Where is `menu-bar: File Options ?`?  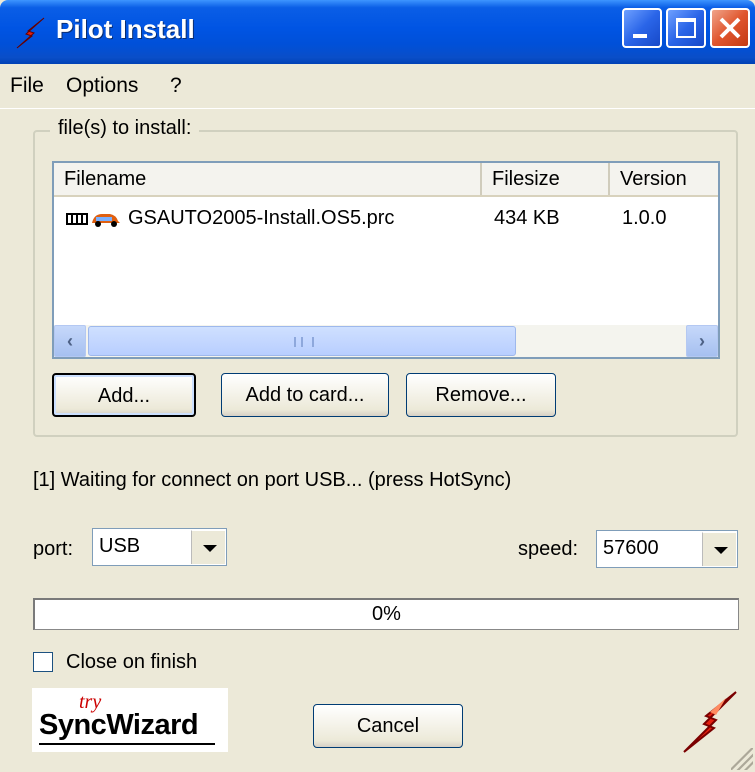
menu-bar: File Options ? is located at coordinates (377, 86).